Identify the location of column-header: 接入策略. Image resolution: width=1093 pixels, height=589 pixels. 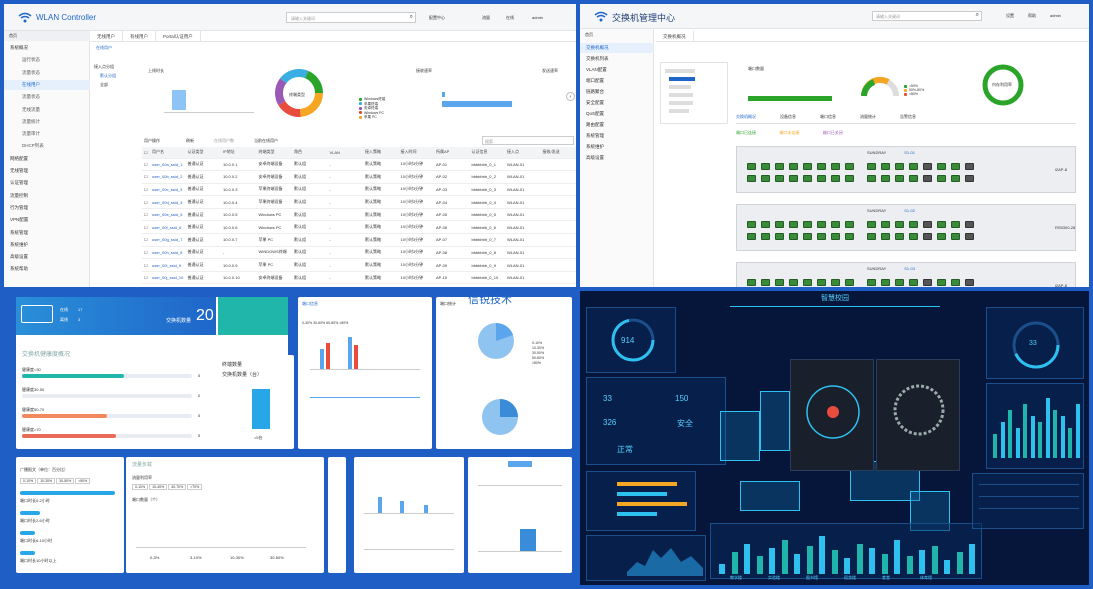
(381, 153).